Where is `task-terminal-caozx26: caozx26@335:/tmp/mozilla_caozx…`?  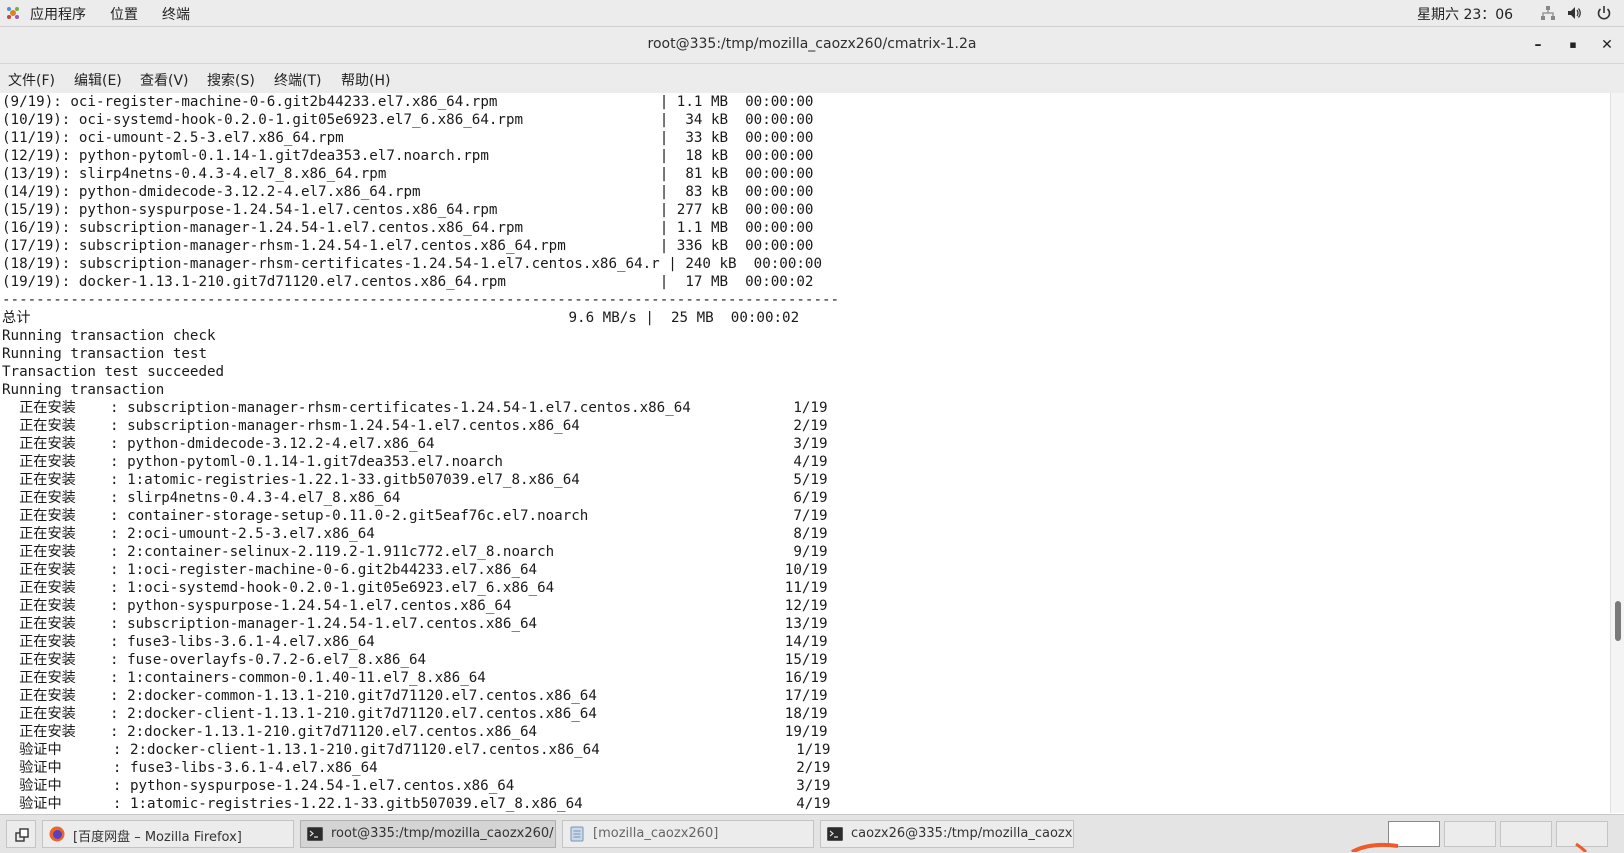 task-terminal-caozx26: caozx26@335:/tmp/mozilla_caozx… is located at coordinates (947, 834).